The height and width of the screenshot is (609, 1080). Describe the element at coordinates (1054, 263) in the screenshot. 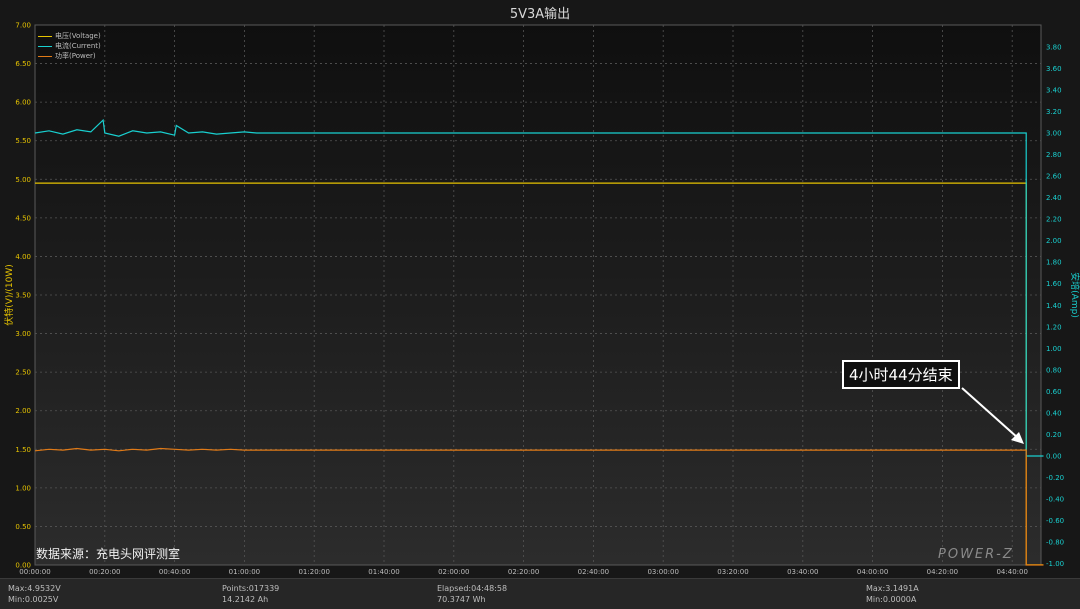

I see `y-right-tick-label: 1.80` at that location.